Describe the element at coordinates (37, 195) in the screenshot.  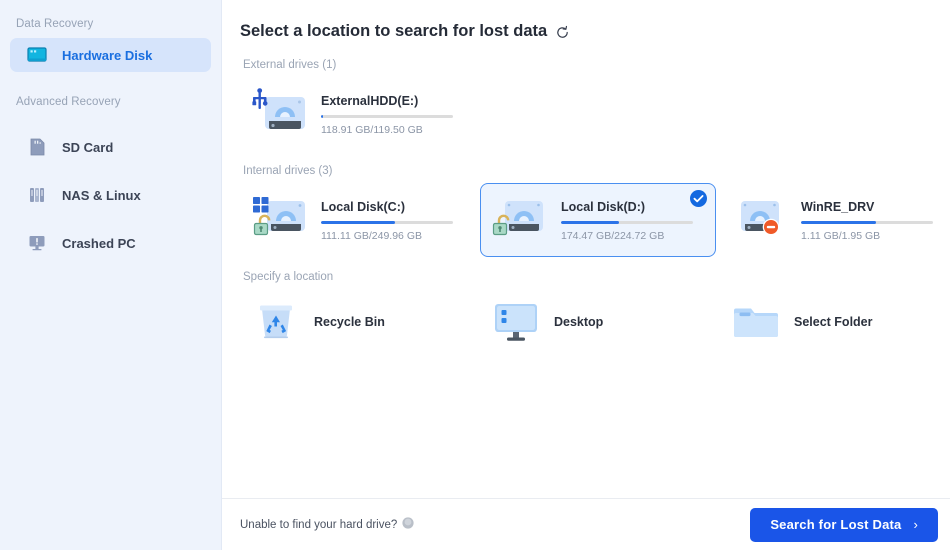
I see `nas-icon` at that location.